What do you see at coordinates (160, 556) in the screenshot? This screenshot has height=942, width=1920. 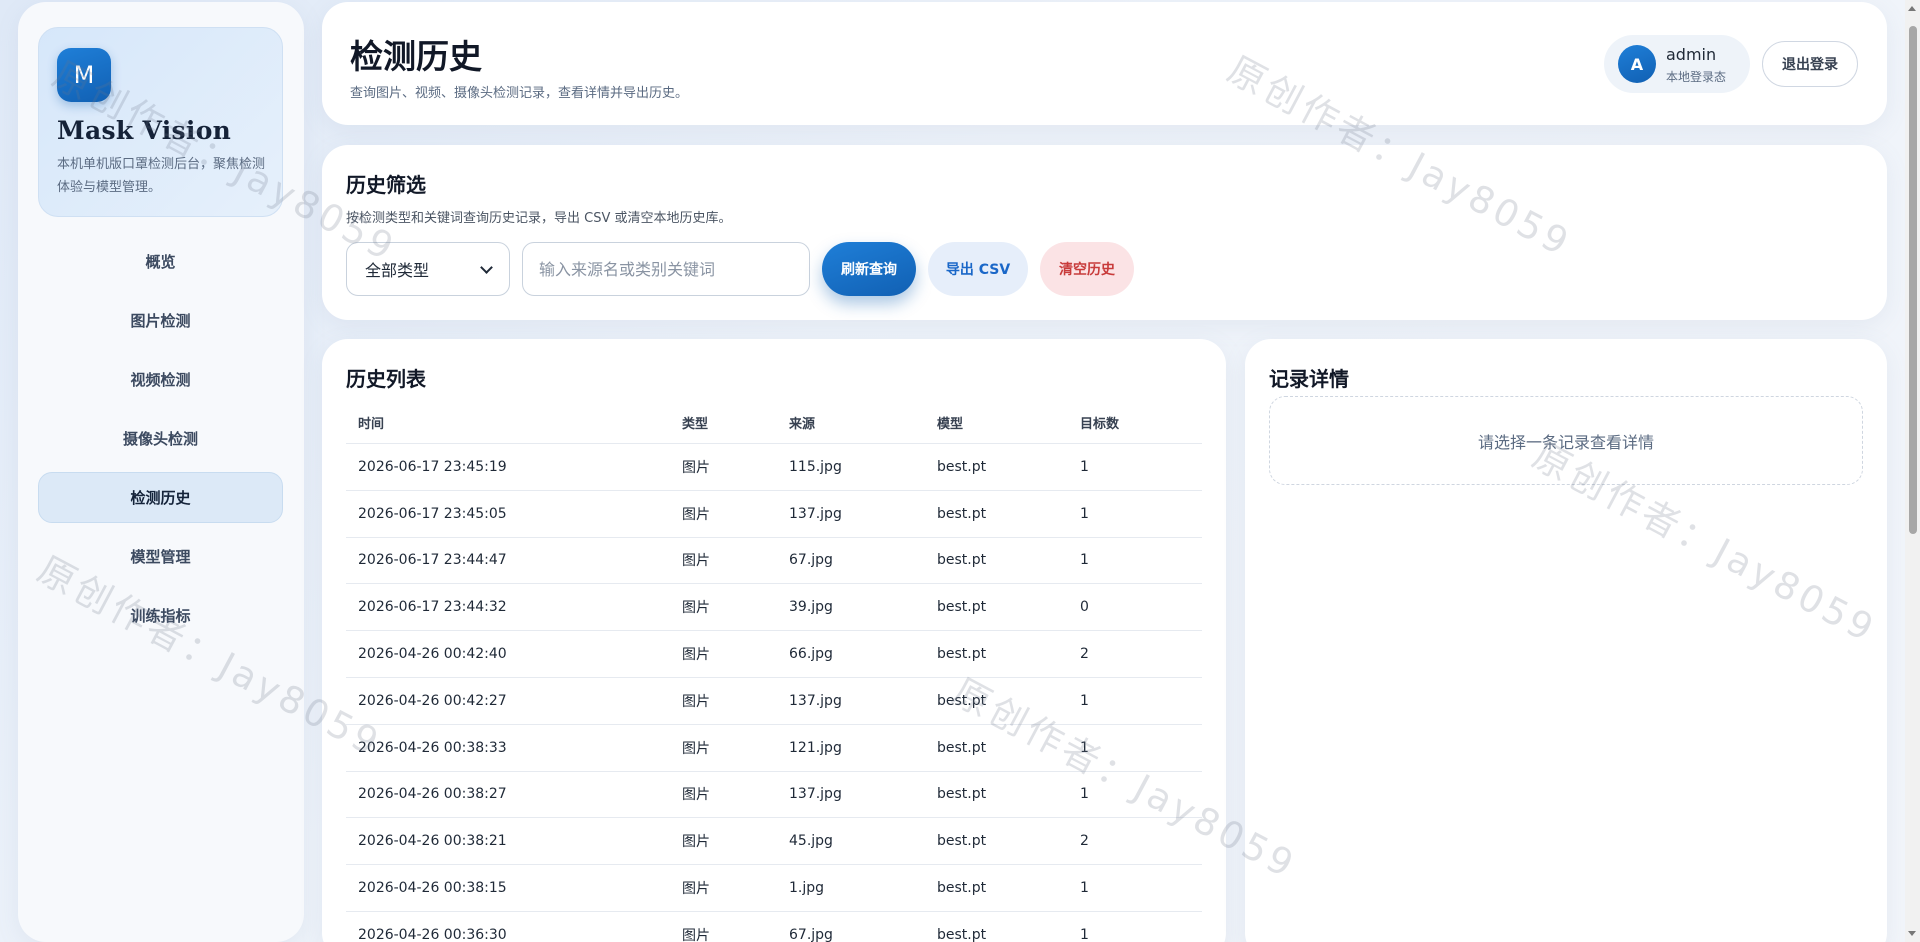 I see `sidebar-item-model-management: 模型管理` at bounding box center [160, 556].